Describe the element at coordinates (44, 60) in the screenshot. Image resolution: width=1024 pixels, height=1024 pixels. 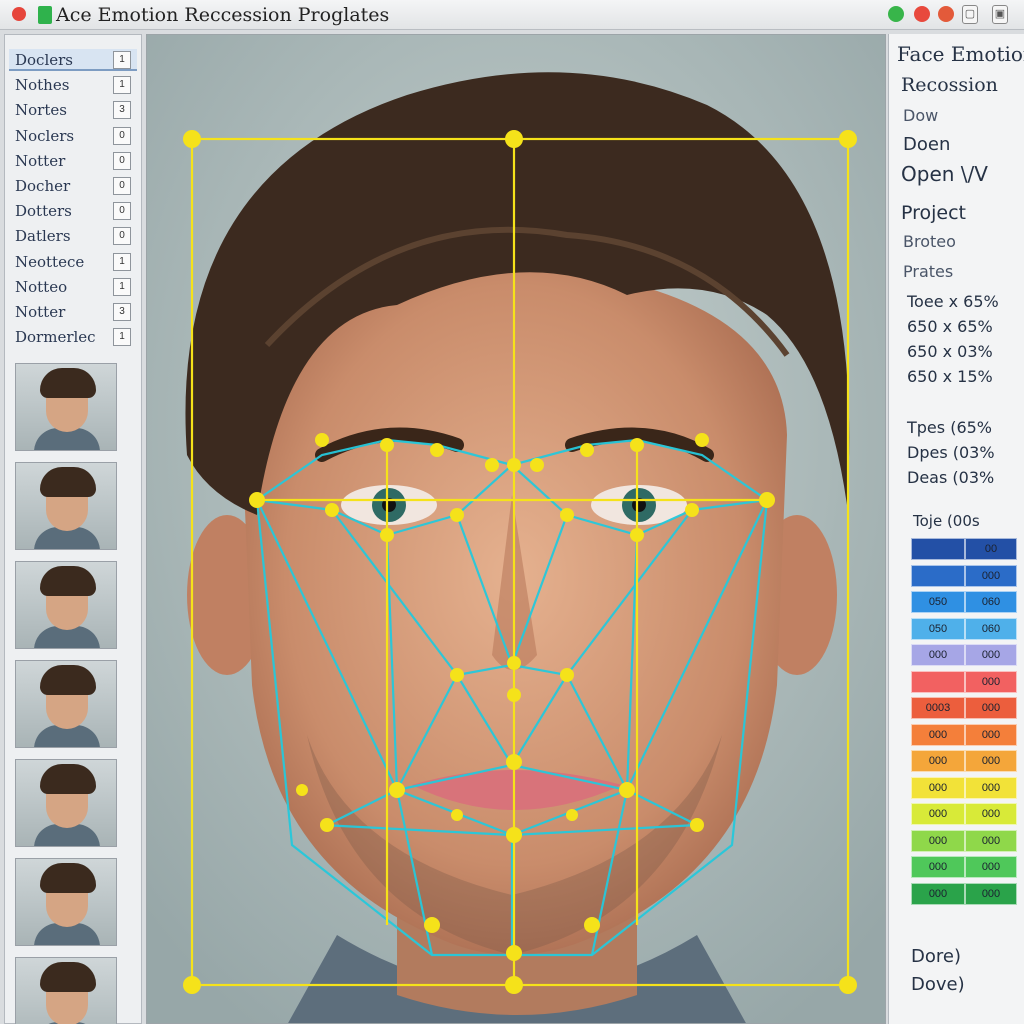
I see `sidebar-item-label: Doclers` at that location.